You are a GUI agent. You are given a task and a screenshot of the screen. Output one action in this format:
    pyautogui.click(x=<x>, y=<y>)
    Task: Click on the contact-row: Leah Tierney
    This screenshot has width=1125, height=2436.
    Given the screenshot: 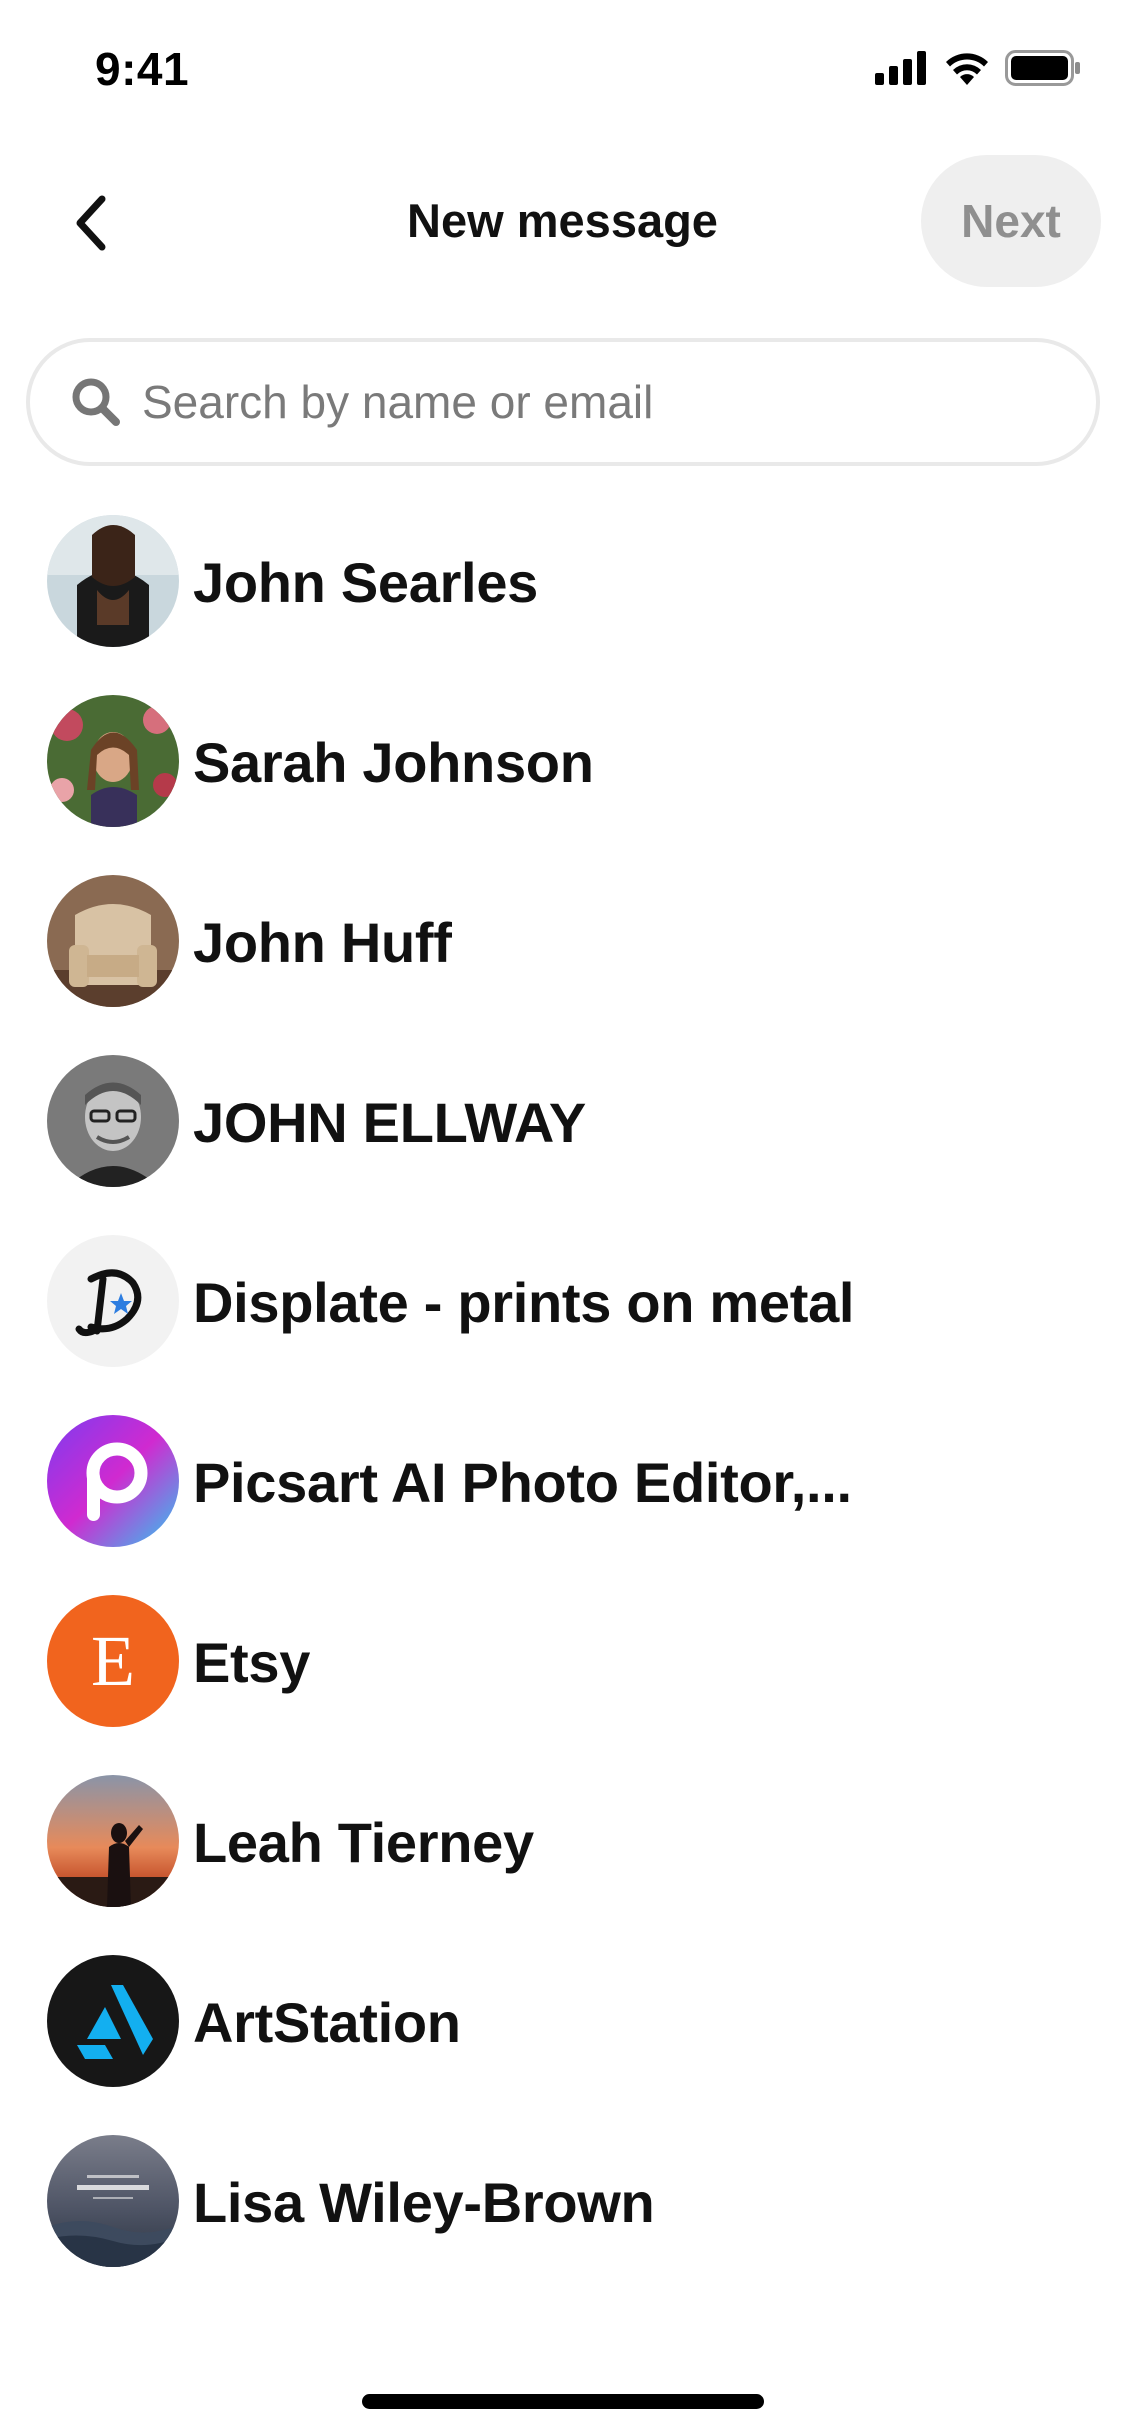 What is the action you would take?
    pyautogui.click(x=562, y=1850)
    